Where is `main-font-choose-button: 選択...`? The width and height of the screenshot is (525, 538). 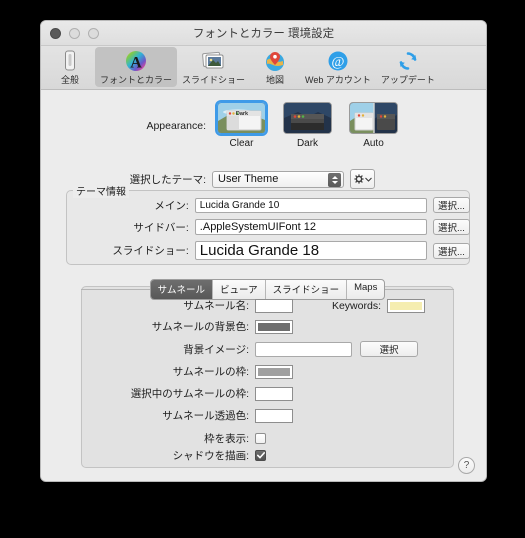
main-font-choose-button: 選択... is located at coordinates (451, 205).